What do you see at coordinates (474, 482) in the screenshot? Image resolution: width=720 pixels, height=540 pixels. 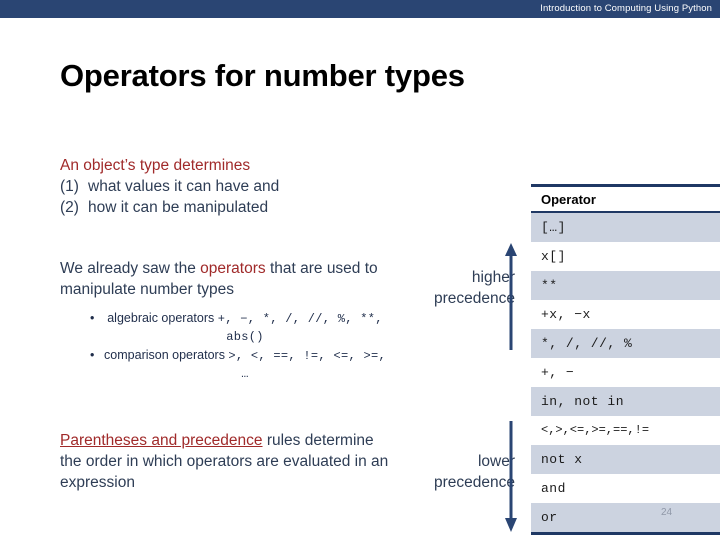 I see `label-lower-precedence-line2: precedence` at bounding box center [474, 482].